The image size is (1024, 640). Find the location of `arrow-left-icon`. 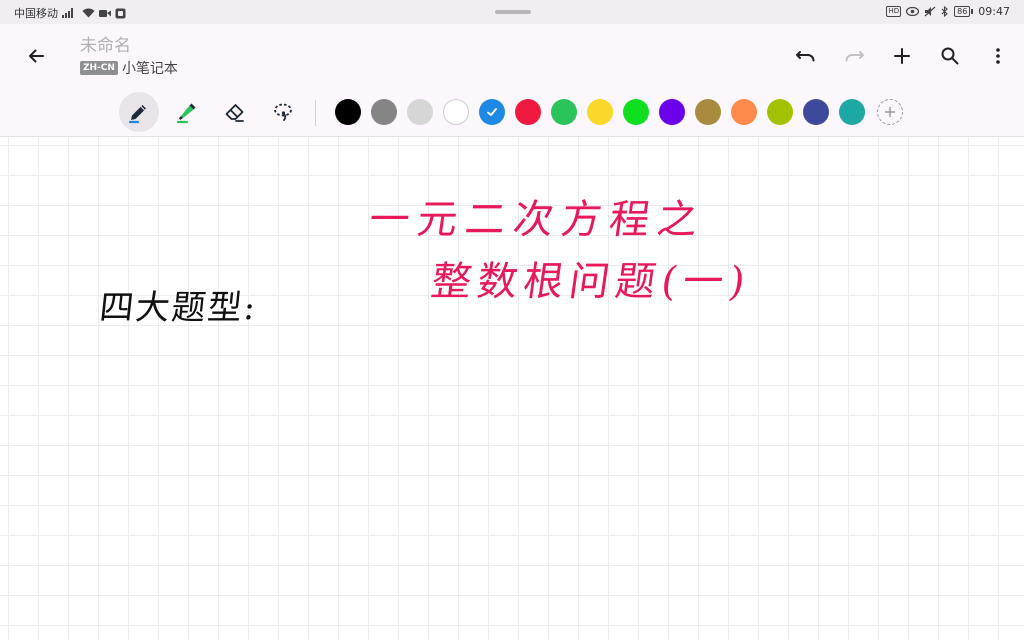

arrow-left-icon is located at coordinates (36, 56).